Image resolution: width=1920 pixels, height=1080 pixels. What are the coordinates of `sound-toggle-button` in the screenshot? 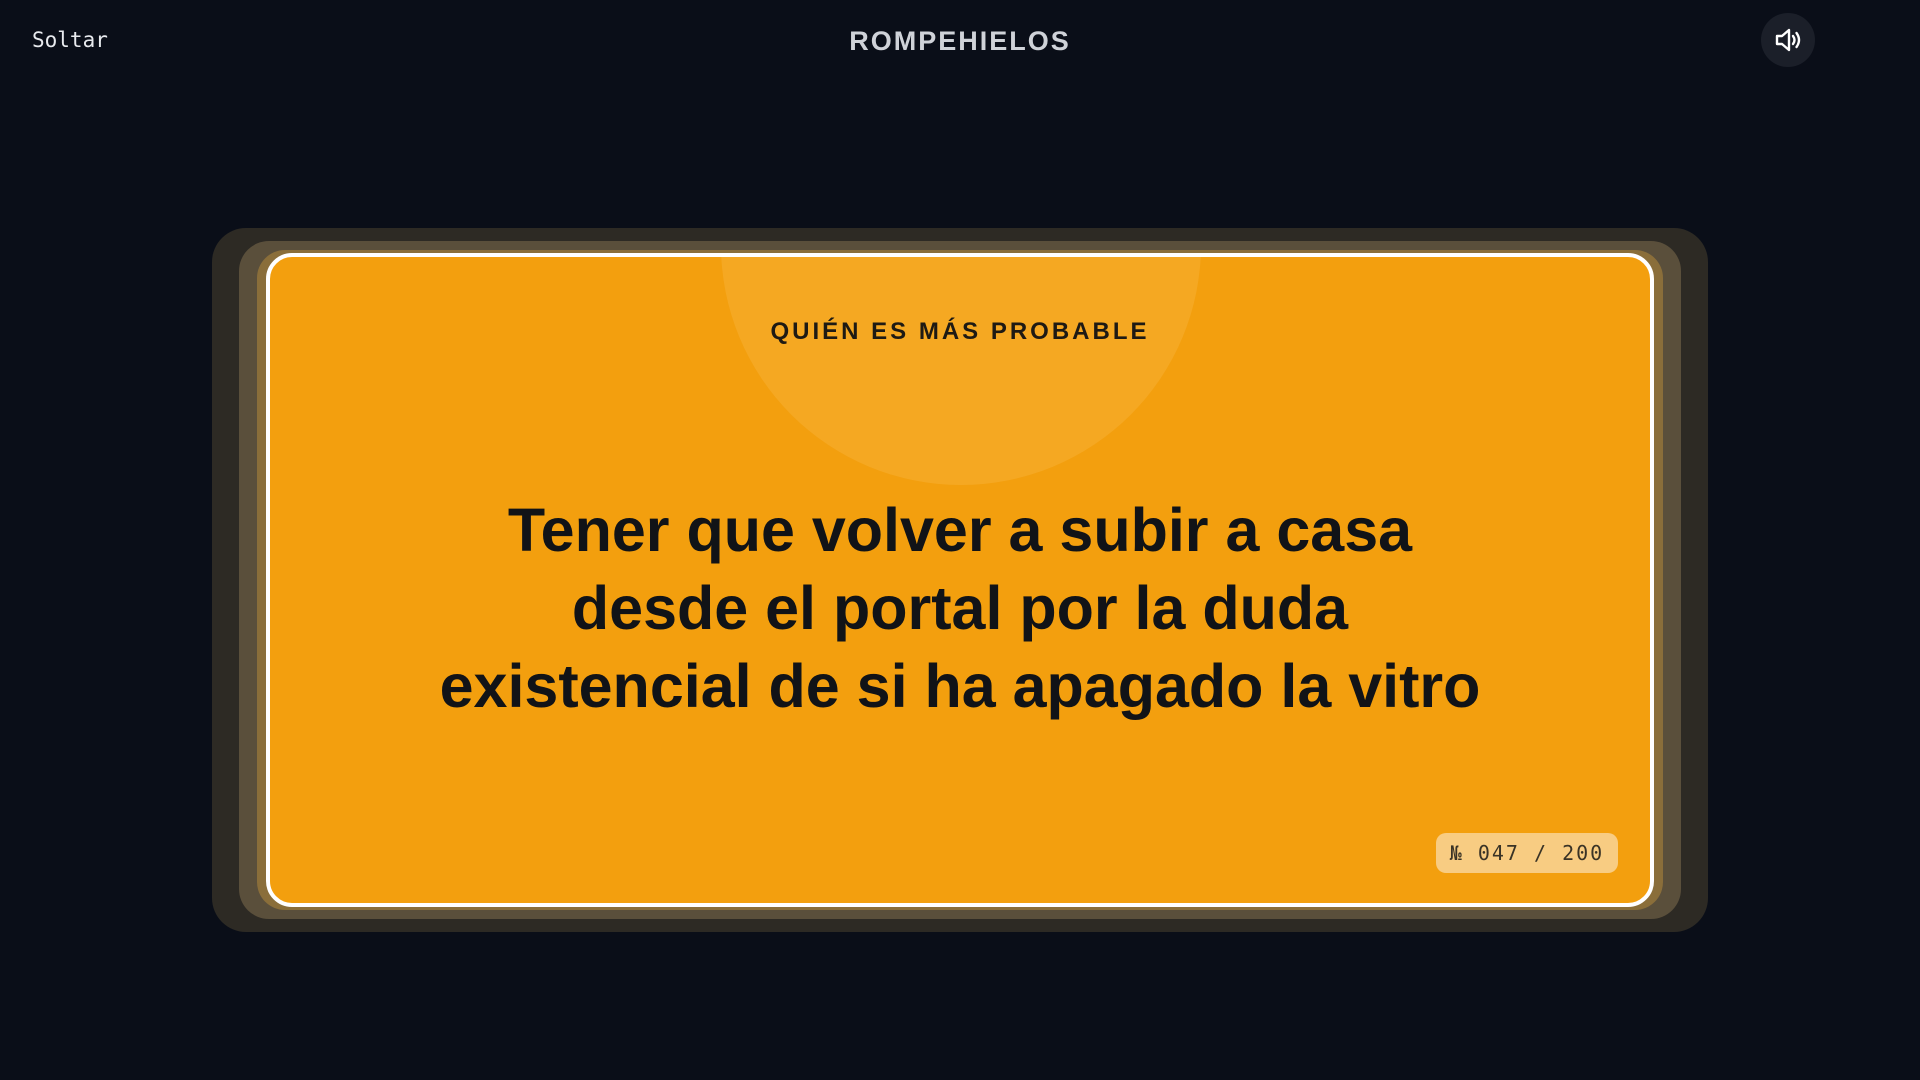 It's located at (1788, 40).